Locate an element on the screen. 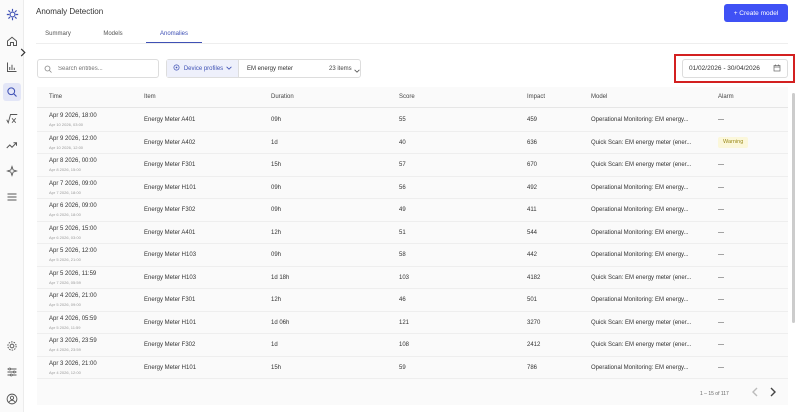 This screenshot has width=800, height=412. cell-impact: 459 is located at coordinates (532, 120).